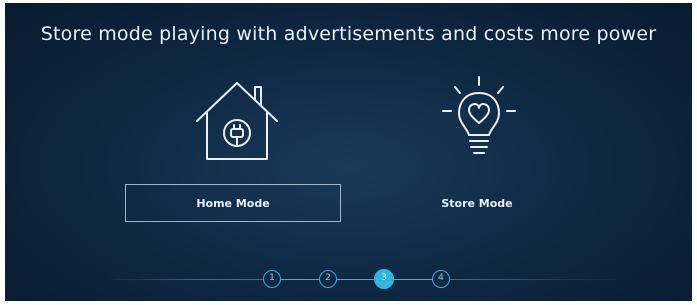  What do you see at coordinates (185, 279) in the screenshot?
I see `stepper-line-left` at bounding box center [185, 279].